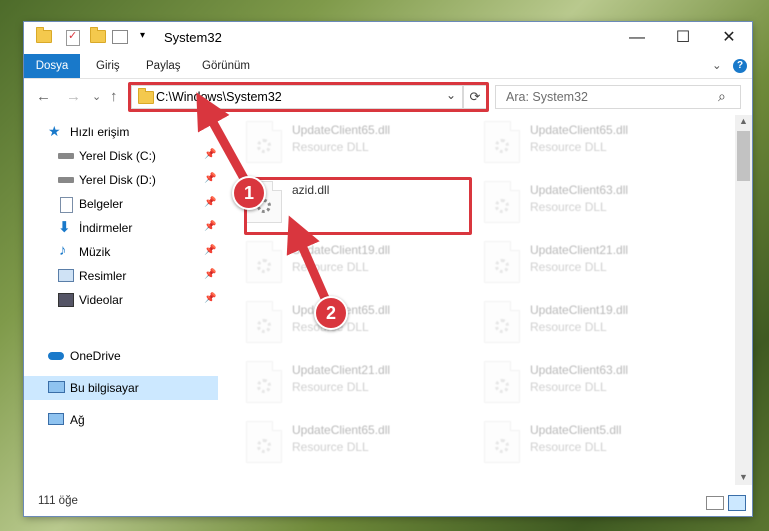 The image size is (769, 531). What do you see at coordinates (331, 313) in the screenshot?
I see `step-2-badge: 2` at bounding box center [331, 313].